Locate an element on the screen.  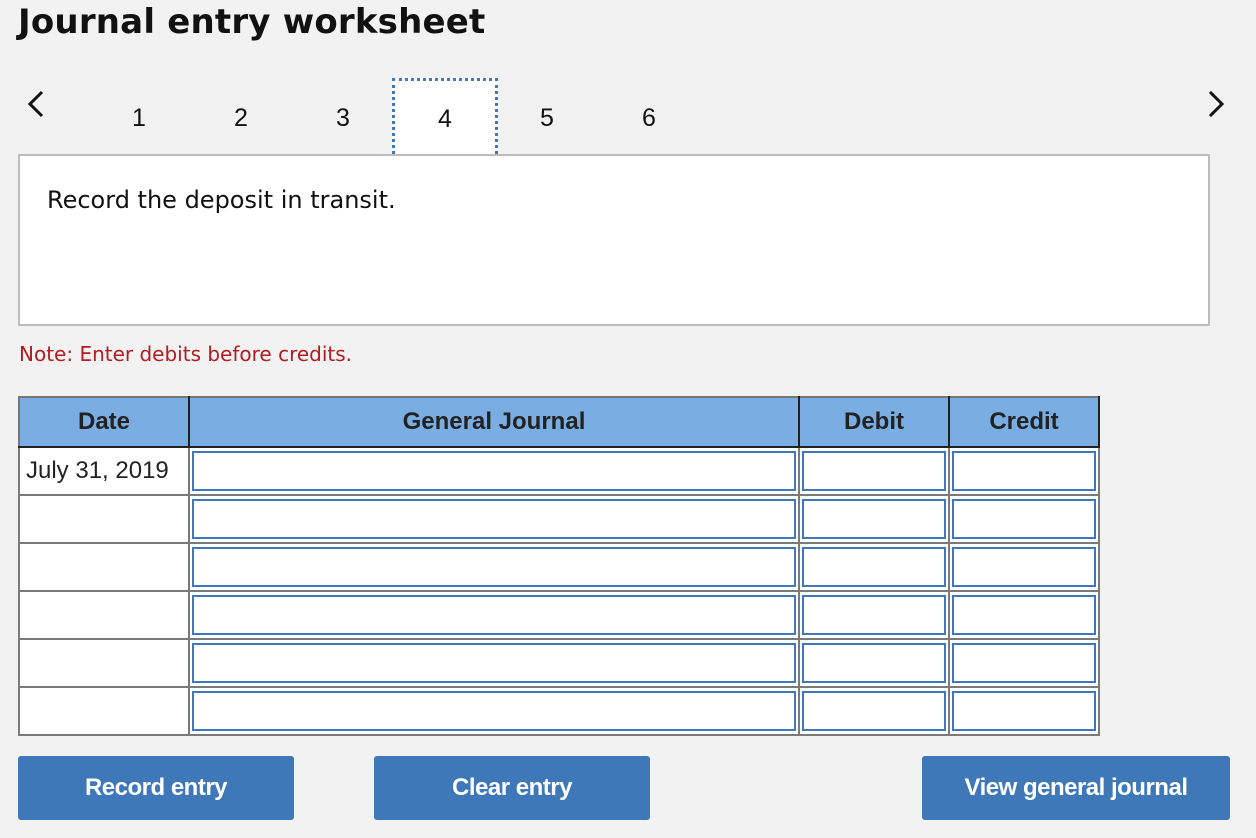
clear-entry-button: Clear entry is located at coordinates (512, 788).